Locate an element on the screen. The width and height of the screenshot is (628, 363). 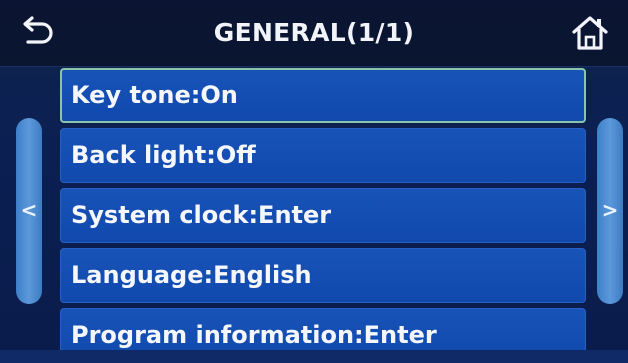
menu-item-label: Back light:Off is located at coordinates (163, 155).